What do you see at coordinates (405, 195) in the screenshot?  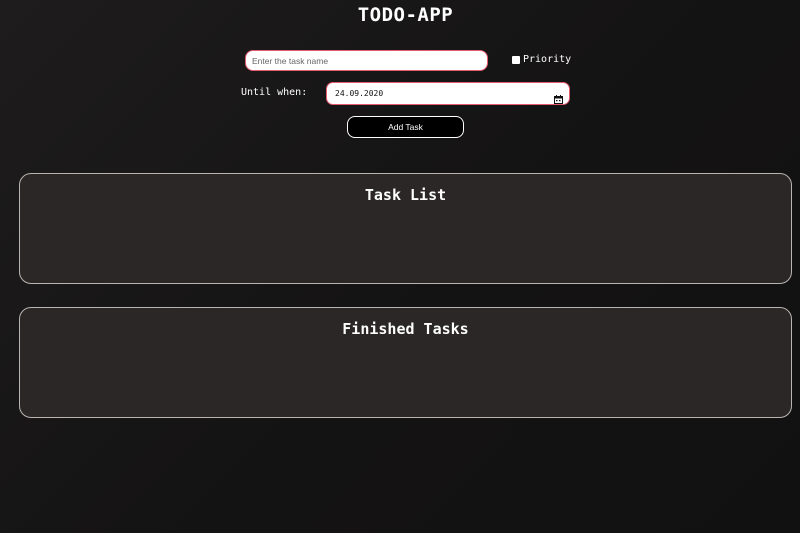 I see `task-list-title: Task List` at bounding box center [405, 195].